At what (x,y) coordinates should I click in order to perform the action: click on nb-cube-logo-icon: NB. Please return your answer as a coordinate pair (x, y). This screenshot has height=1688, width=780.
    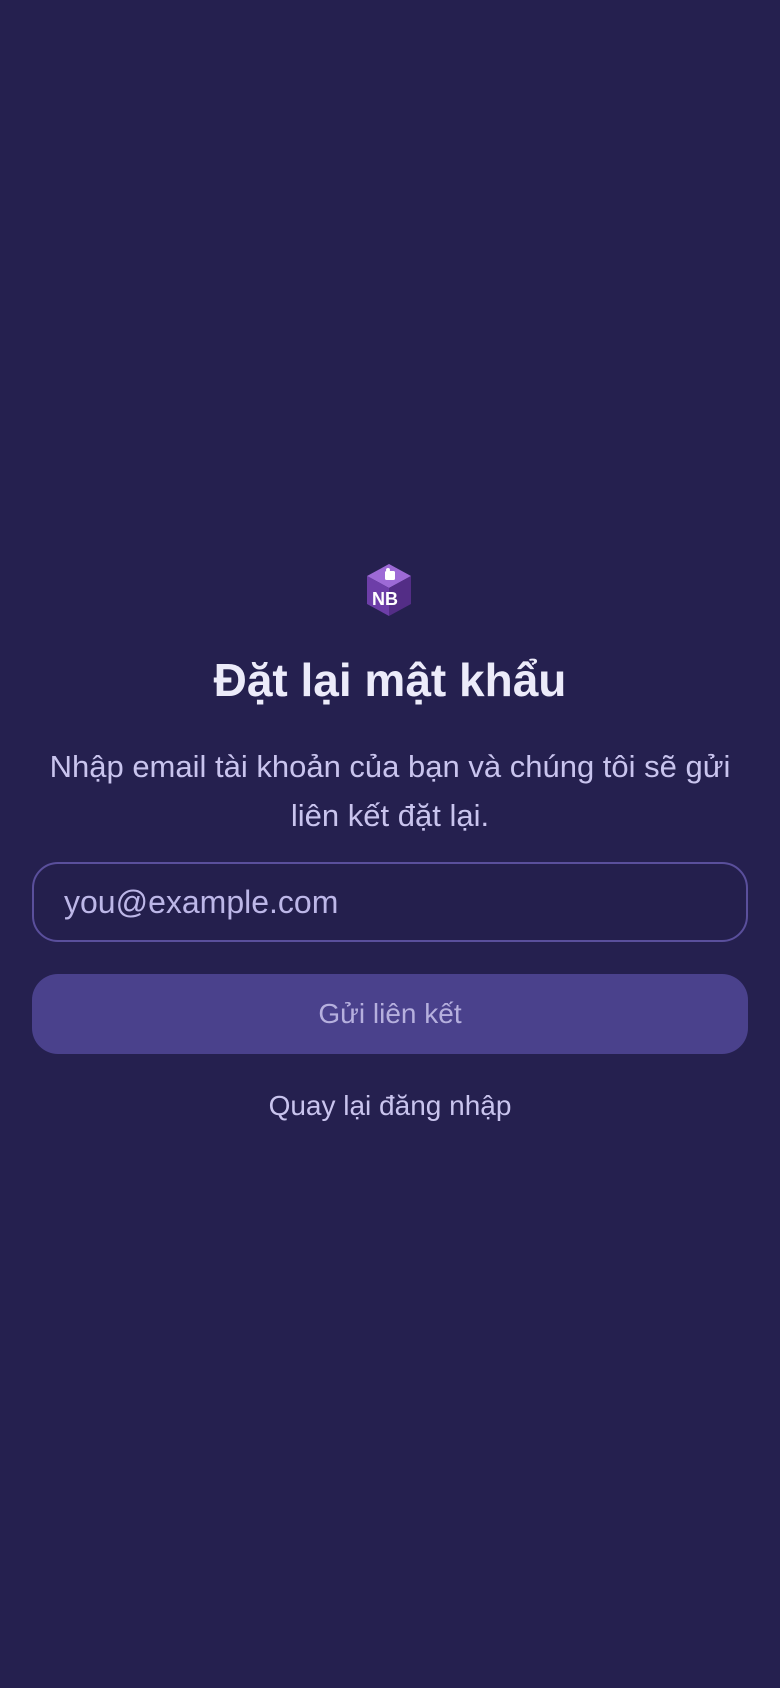
    Looking at the image, I should click on (389, 590).